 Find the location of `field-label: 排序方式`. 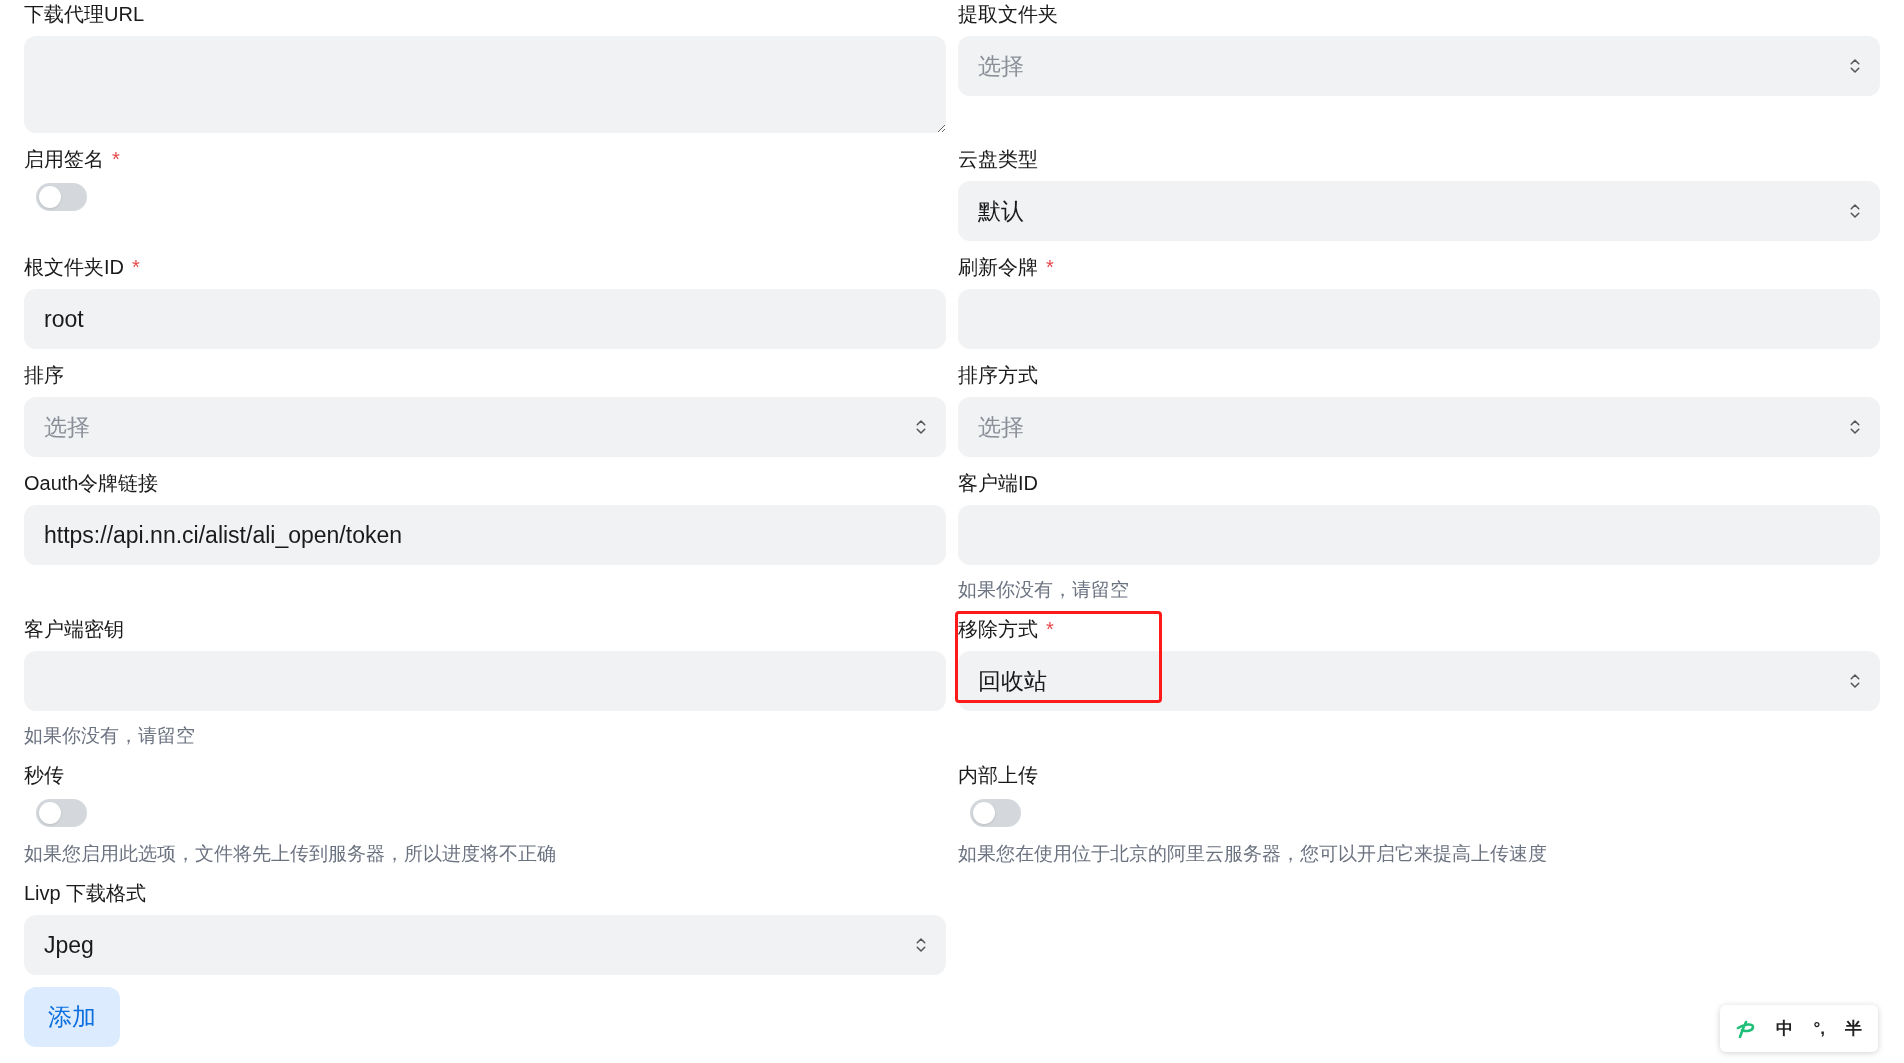

field-label: 排序方式 is located at coordinates (998, 375).